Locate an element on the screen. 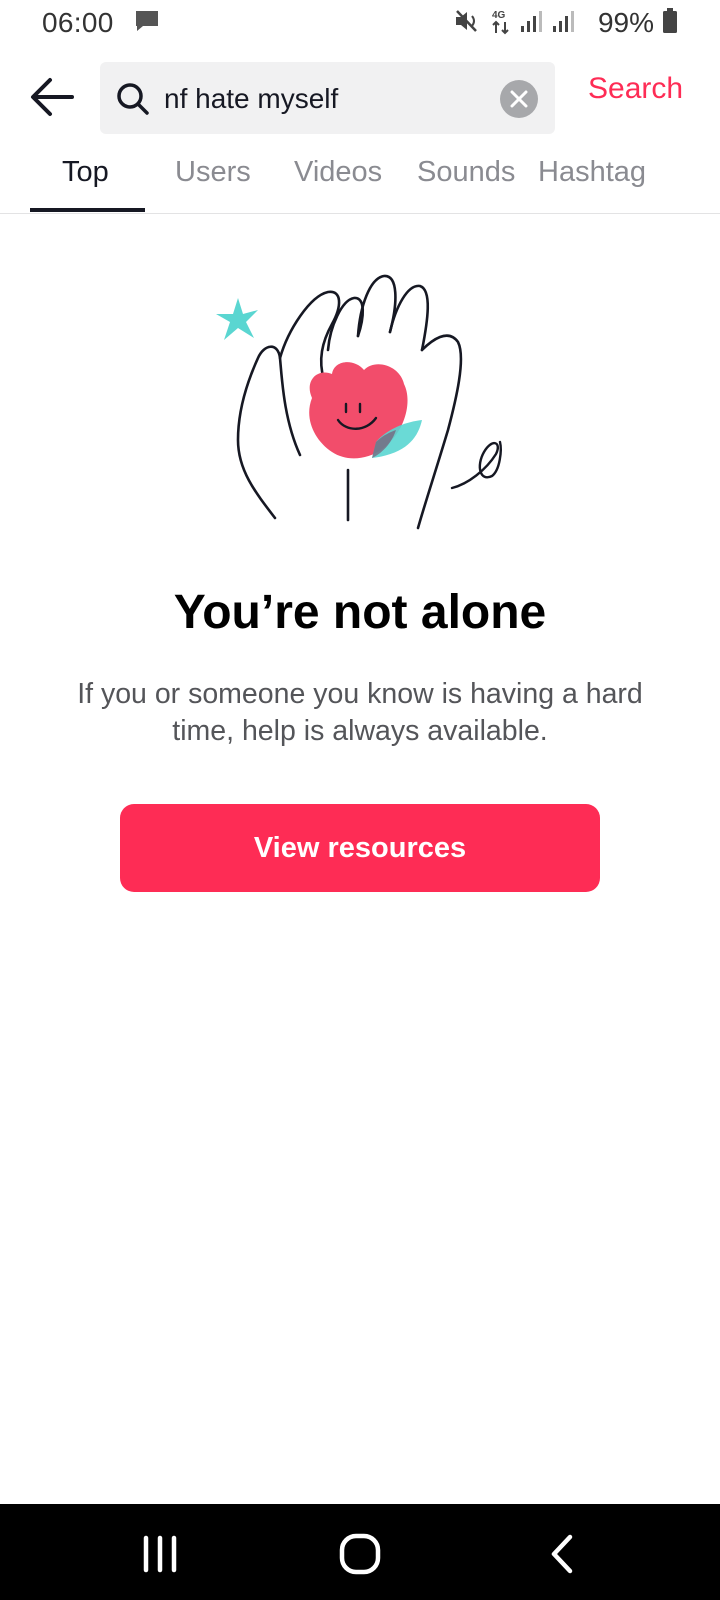 The image size is (720, 1600). smiling-flower-icon is located at coordinates (365, 410).